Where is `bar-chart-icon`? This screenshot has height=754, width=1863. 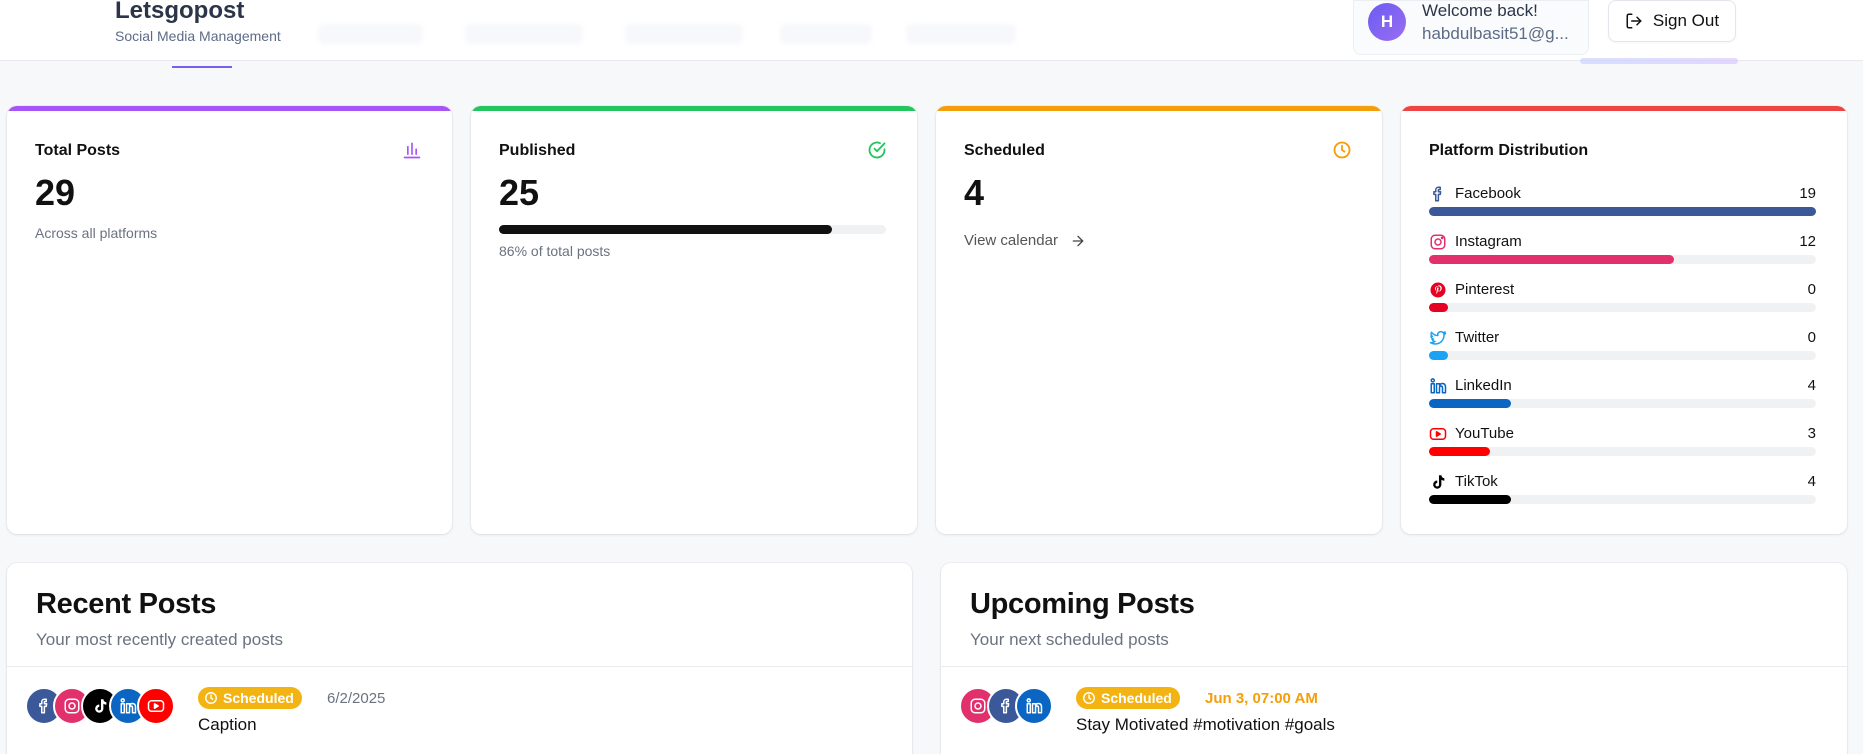
bar-chart-icon is located at coordinates (412, 150).